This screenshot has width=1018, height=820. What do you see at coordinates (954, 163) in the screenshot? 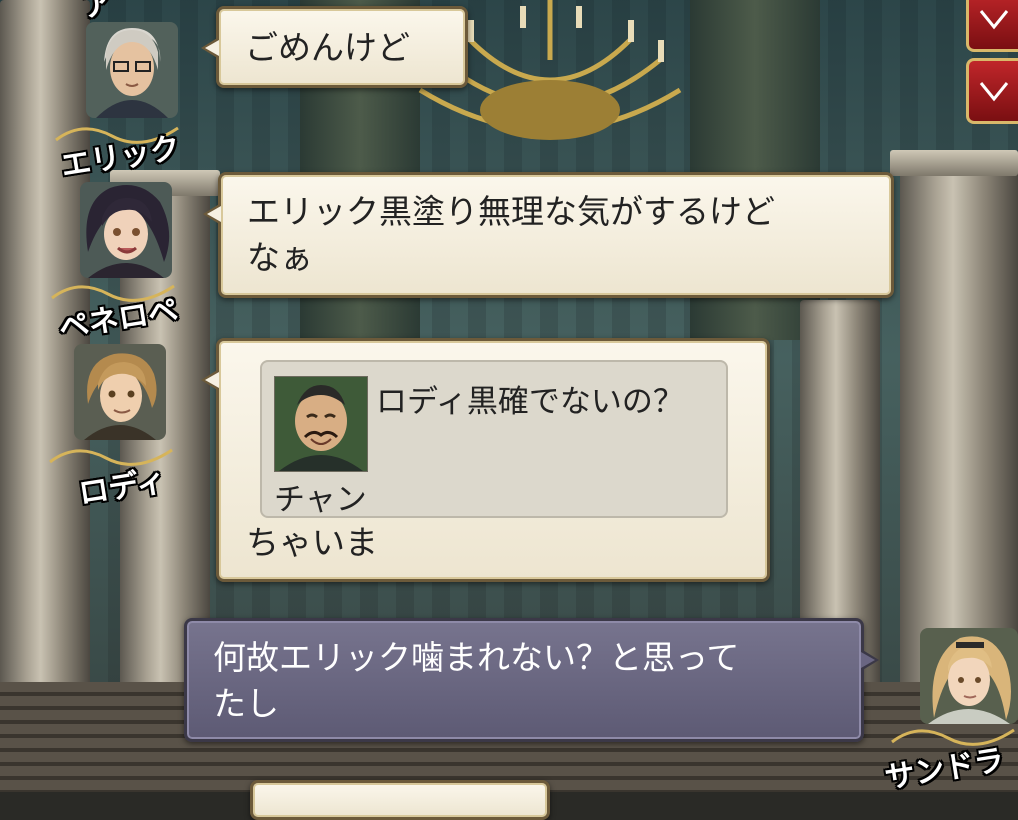
I see `pillar-right-cap` at bounding box center [954, 163].